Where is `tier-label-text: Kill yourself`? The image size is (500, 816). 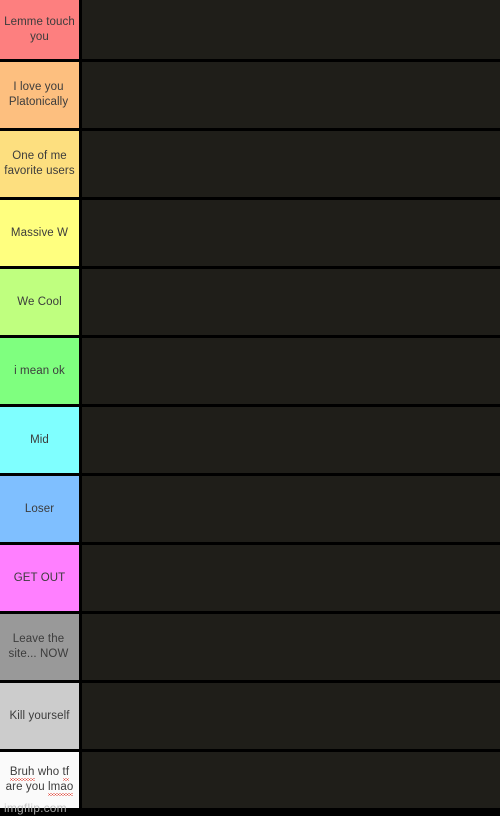
tier-label-text: Kill yourself is located at coordinates (39, 716).